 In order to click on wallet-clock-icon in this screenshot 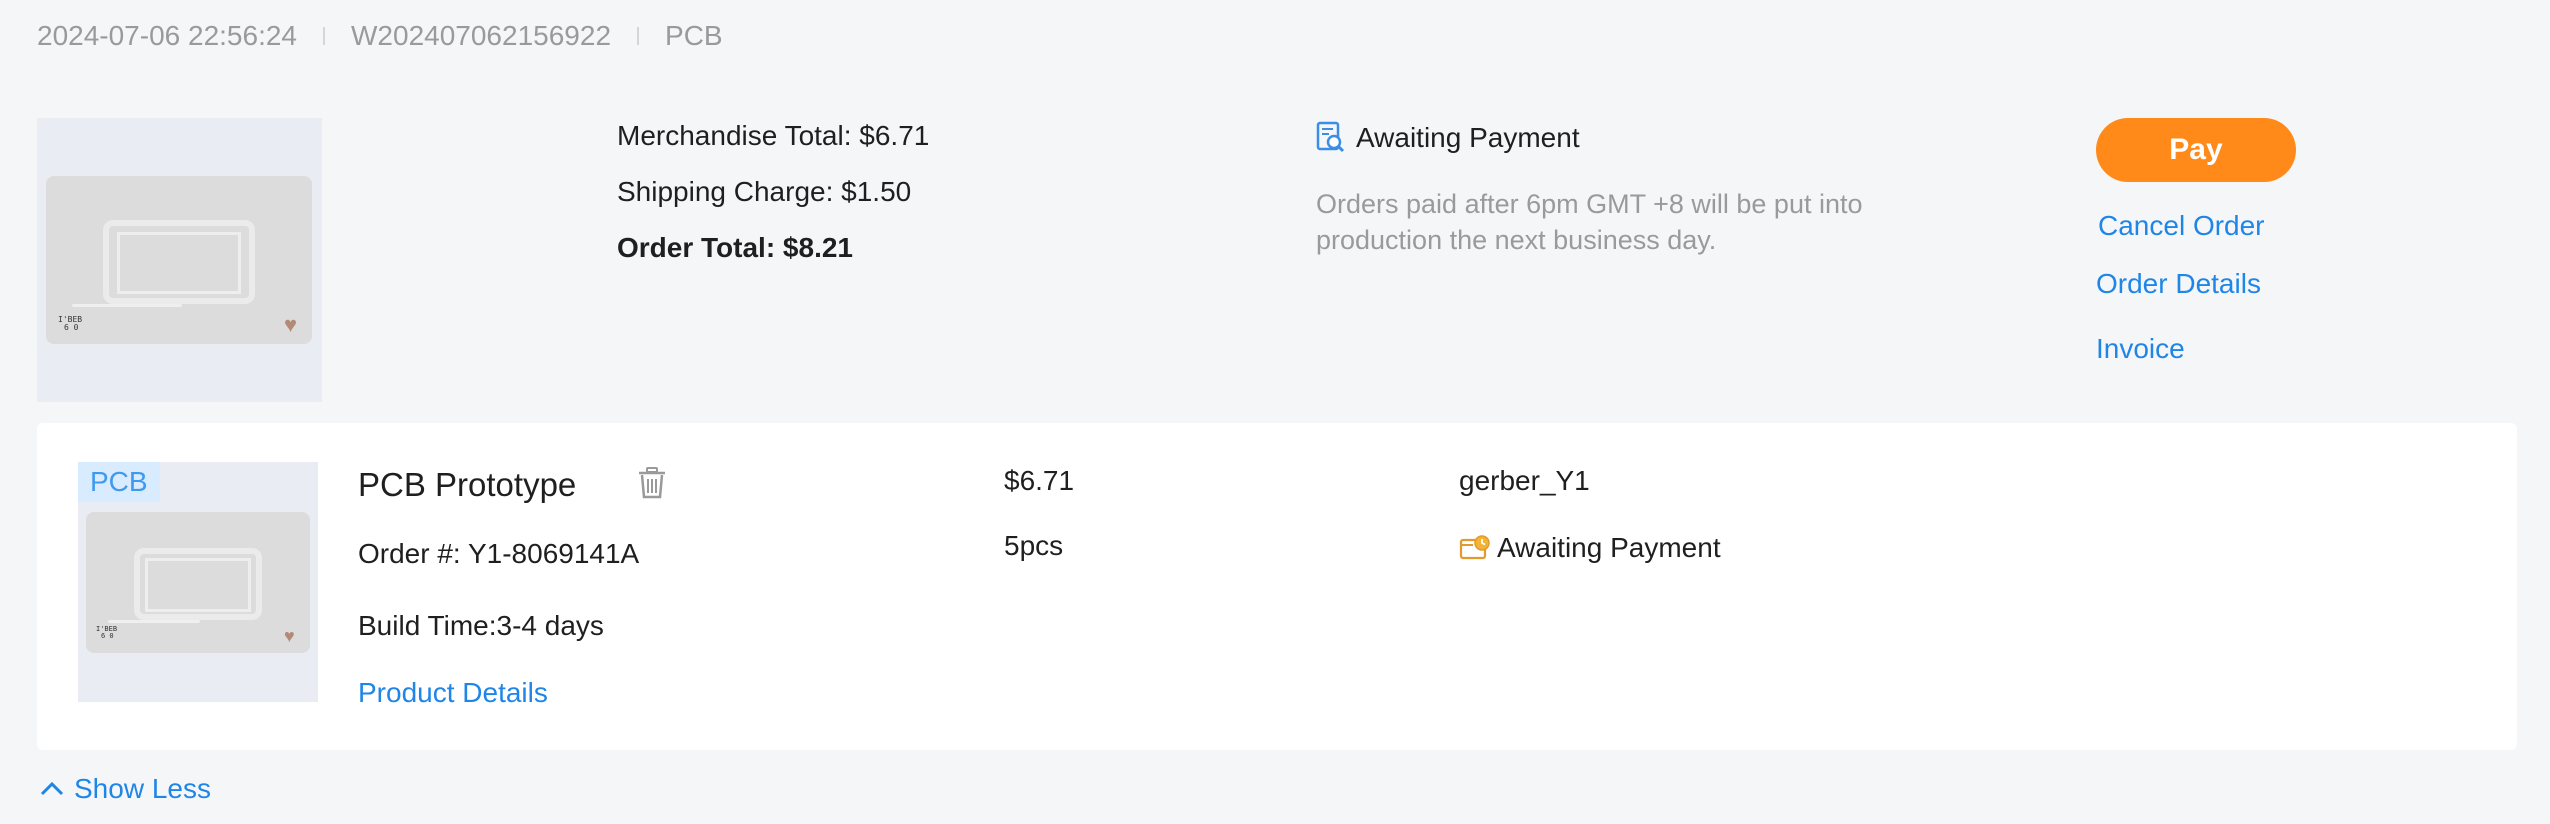, I will do `click(1475, 548)`.